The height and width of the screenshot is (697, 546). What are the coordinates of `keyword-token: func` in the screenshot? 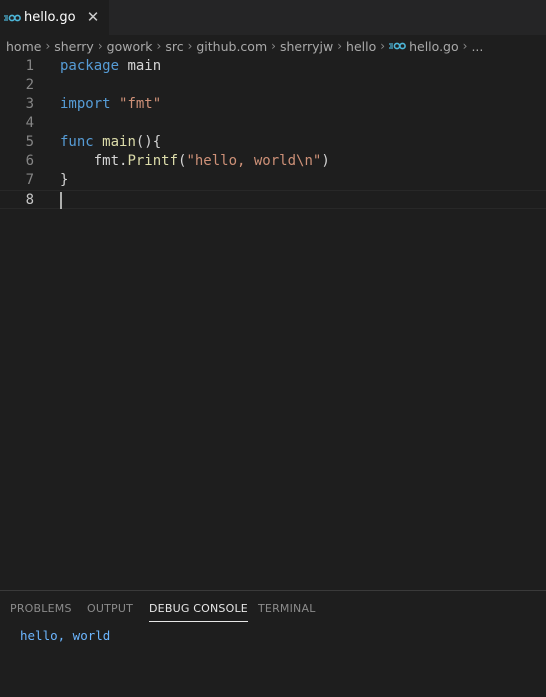 It's located at (77, 142).